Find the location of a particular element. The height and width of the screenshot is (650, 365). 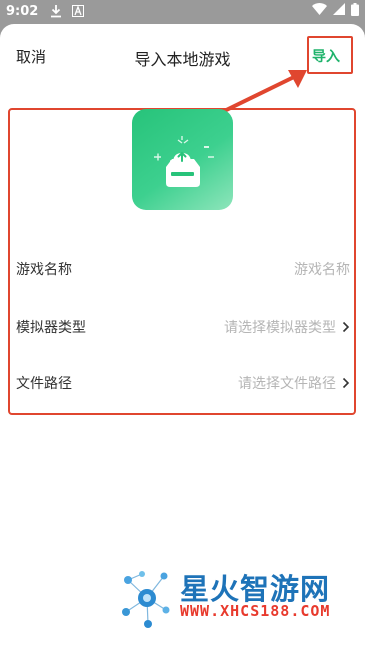

battery-icon is located at coordinates (355, 11).